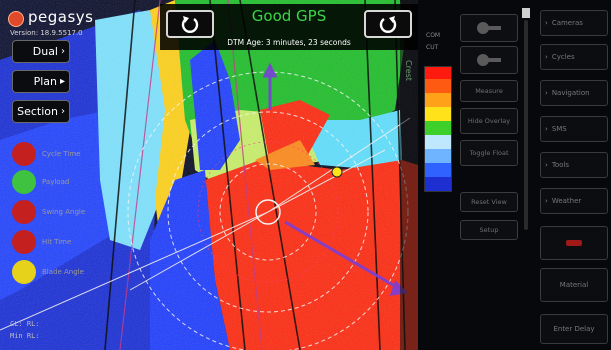 This screenshot has height=350, width=611. What do you see at coordinates (61, 154) in the screenshot?
I see `status-label-cycle-time: Cycle Time` at bounding box center [61, 154].